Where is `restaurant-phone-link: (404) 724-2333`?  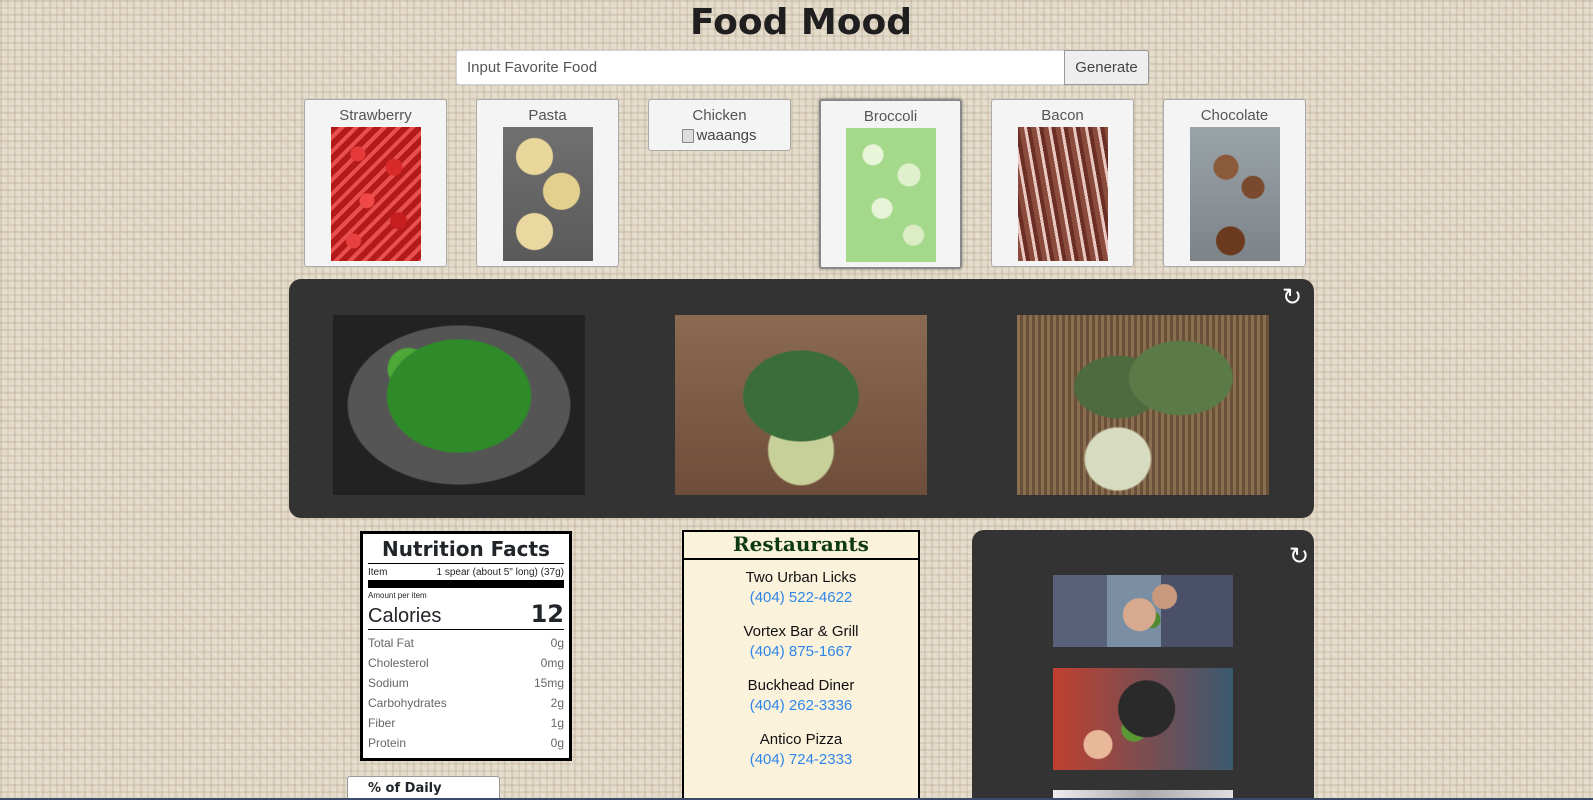 restaurant-phone-link: (404) 724-2333 is located at coordinates (801, 760).